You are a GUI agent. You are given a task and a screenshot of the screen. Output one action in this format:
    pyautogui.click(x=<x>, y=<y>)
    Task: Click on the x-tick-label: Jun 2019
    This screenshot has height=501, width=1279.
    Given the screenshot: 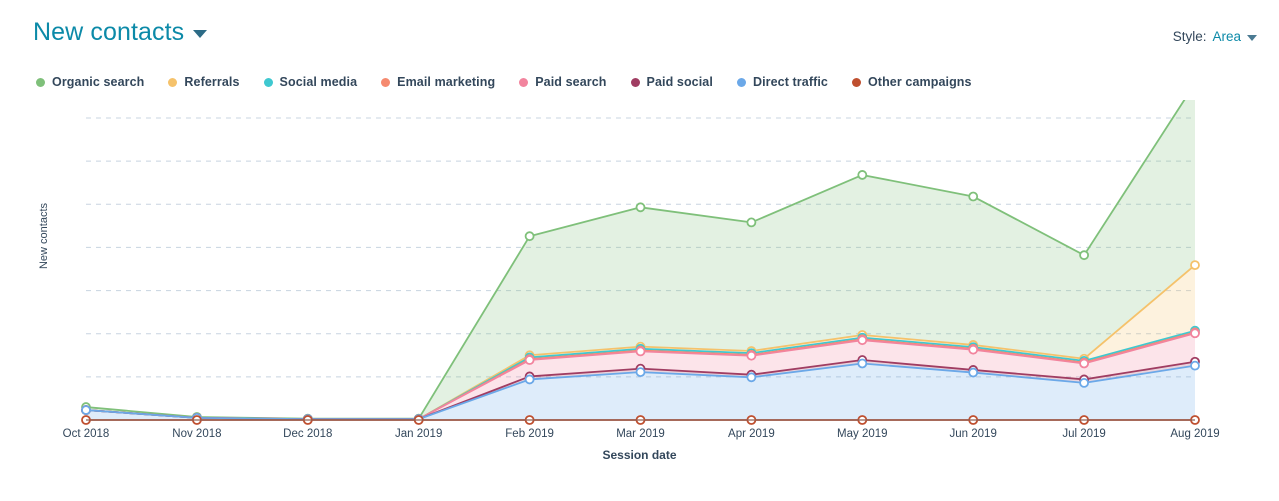 What is the action you would take?
    pyautogui.click(x=973, y=434)
    